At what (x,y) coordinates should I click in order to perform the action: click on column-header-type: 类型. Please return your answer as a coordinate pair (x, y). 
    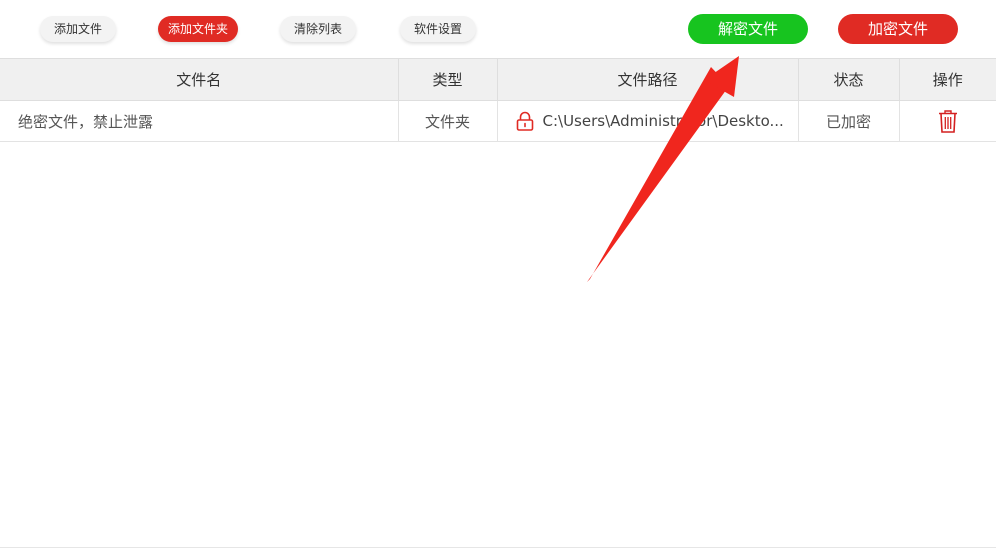
    Looking at the image, I should click on (448, 79).